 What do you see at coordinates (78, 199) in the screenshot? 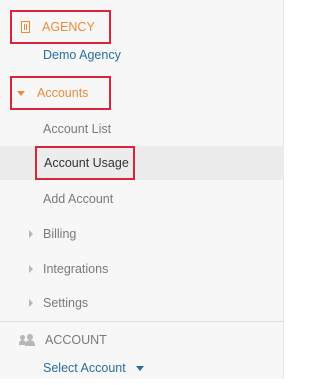
I see `accounts-item-label: Add Account` at bounding box center [78, 199].